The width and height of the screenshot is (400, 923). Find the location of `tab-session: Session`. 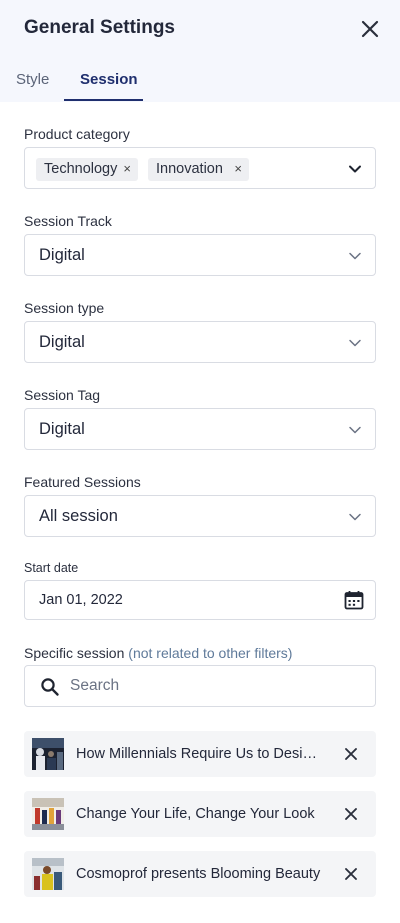

tab-session: Session is located at coordinates (109, 79).